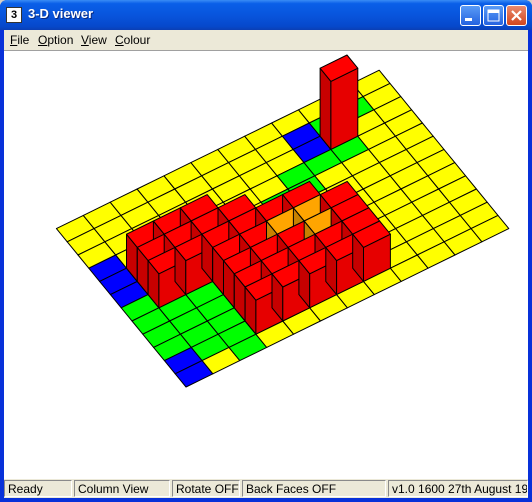  I want to click on status-back-faces: Back Faces OFF, so click(314, 488).